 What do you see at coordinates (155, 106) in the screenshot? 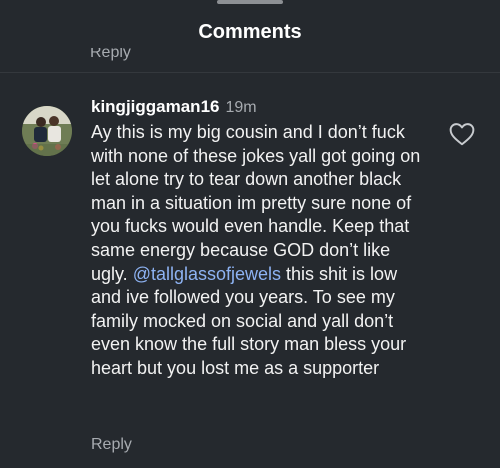
I see `username: kingjiggaman16` at bounding box center [155, 106].